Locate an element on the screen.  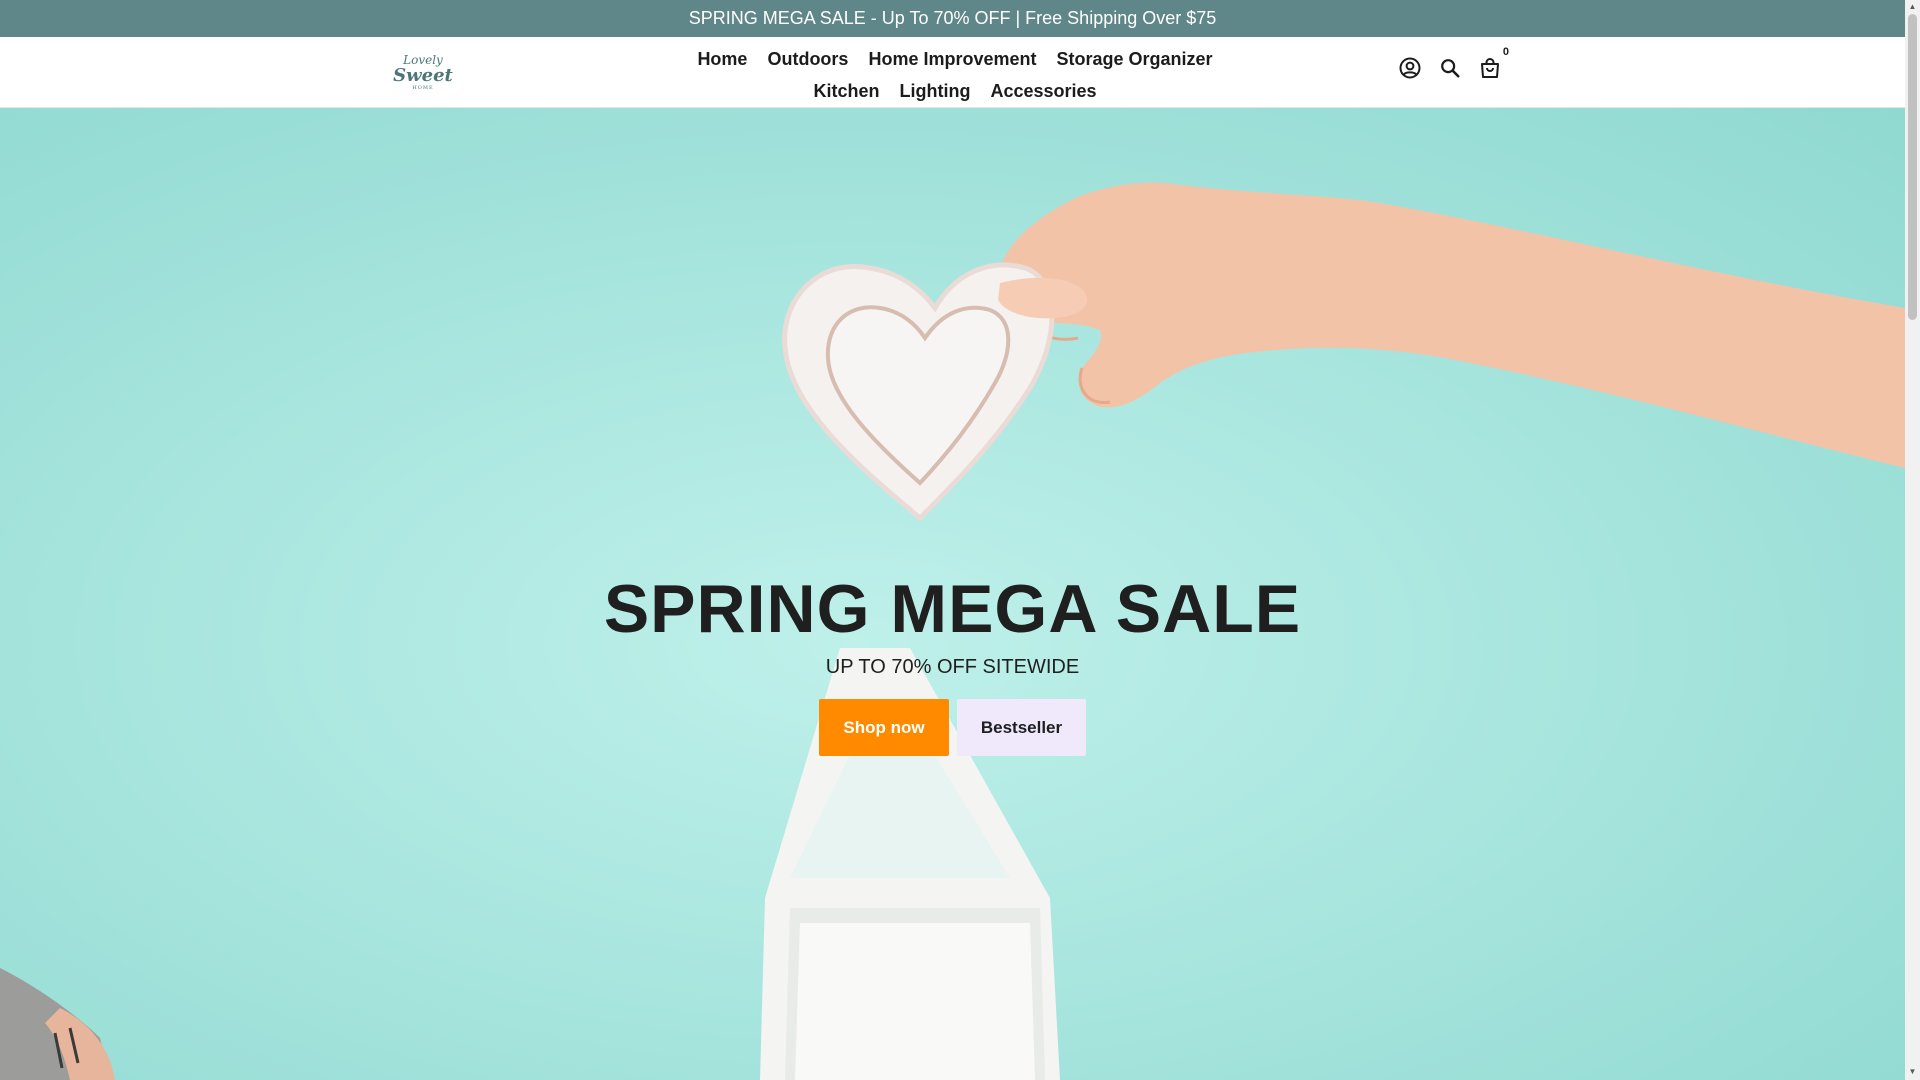
scroll-up-icon: ▲ is located at coordinates (1912, 7).